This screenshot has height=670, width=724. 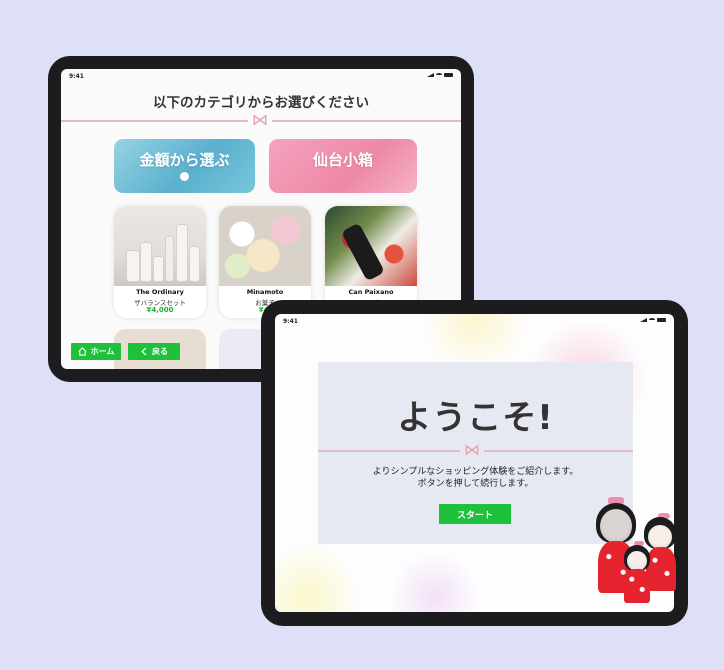 I want to click on product-brand: Minamoto, so click(x=265, y=292).